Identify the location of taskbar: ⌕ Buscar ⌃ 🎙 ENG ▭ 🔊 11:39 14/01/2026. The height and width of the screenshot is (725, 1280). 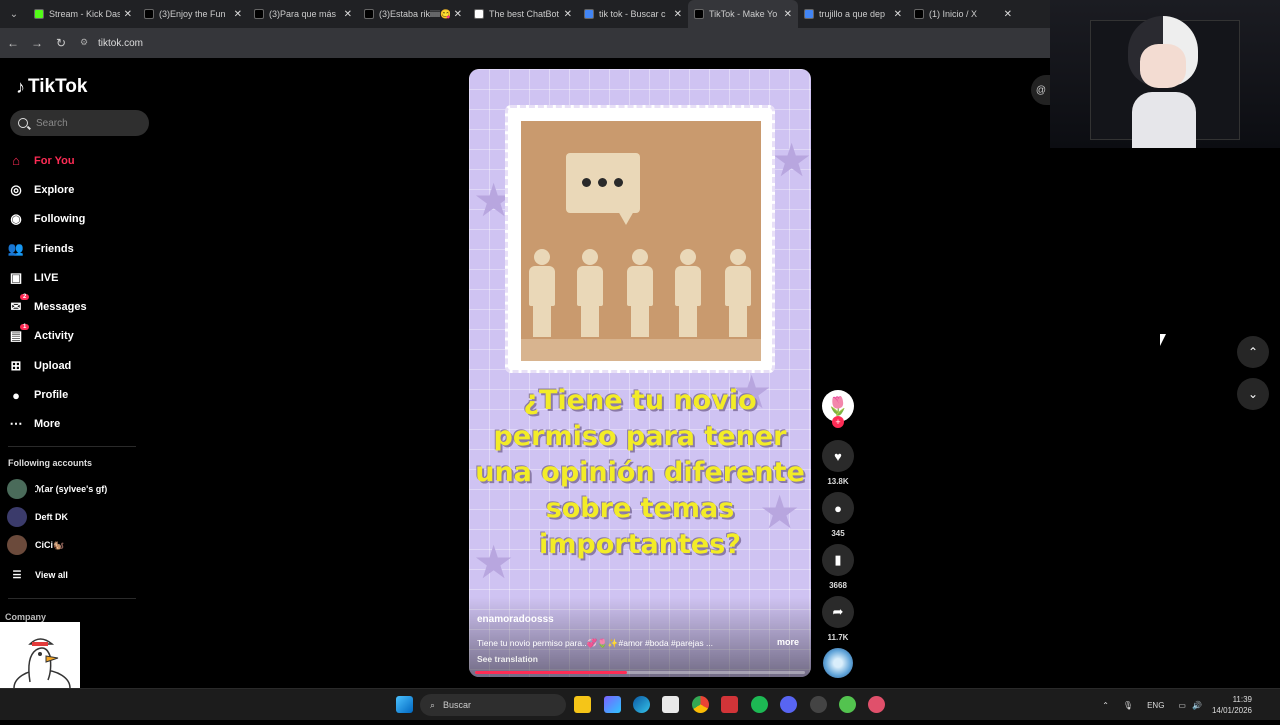
(640, 704).